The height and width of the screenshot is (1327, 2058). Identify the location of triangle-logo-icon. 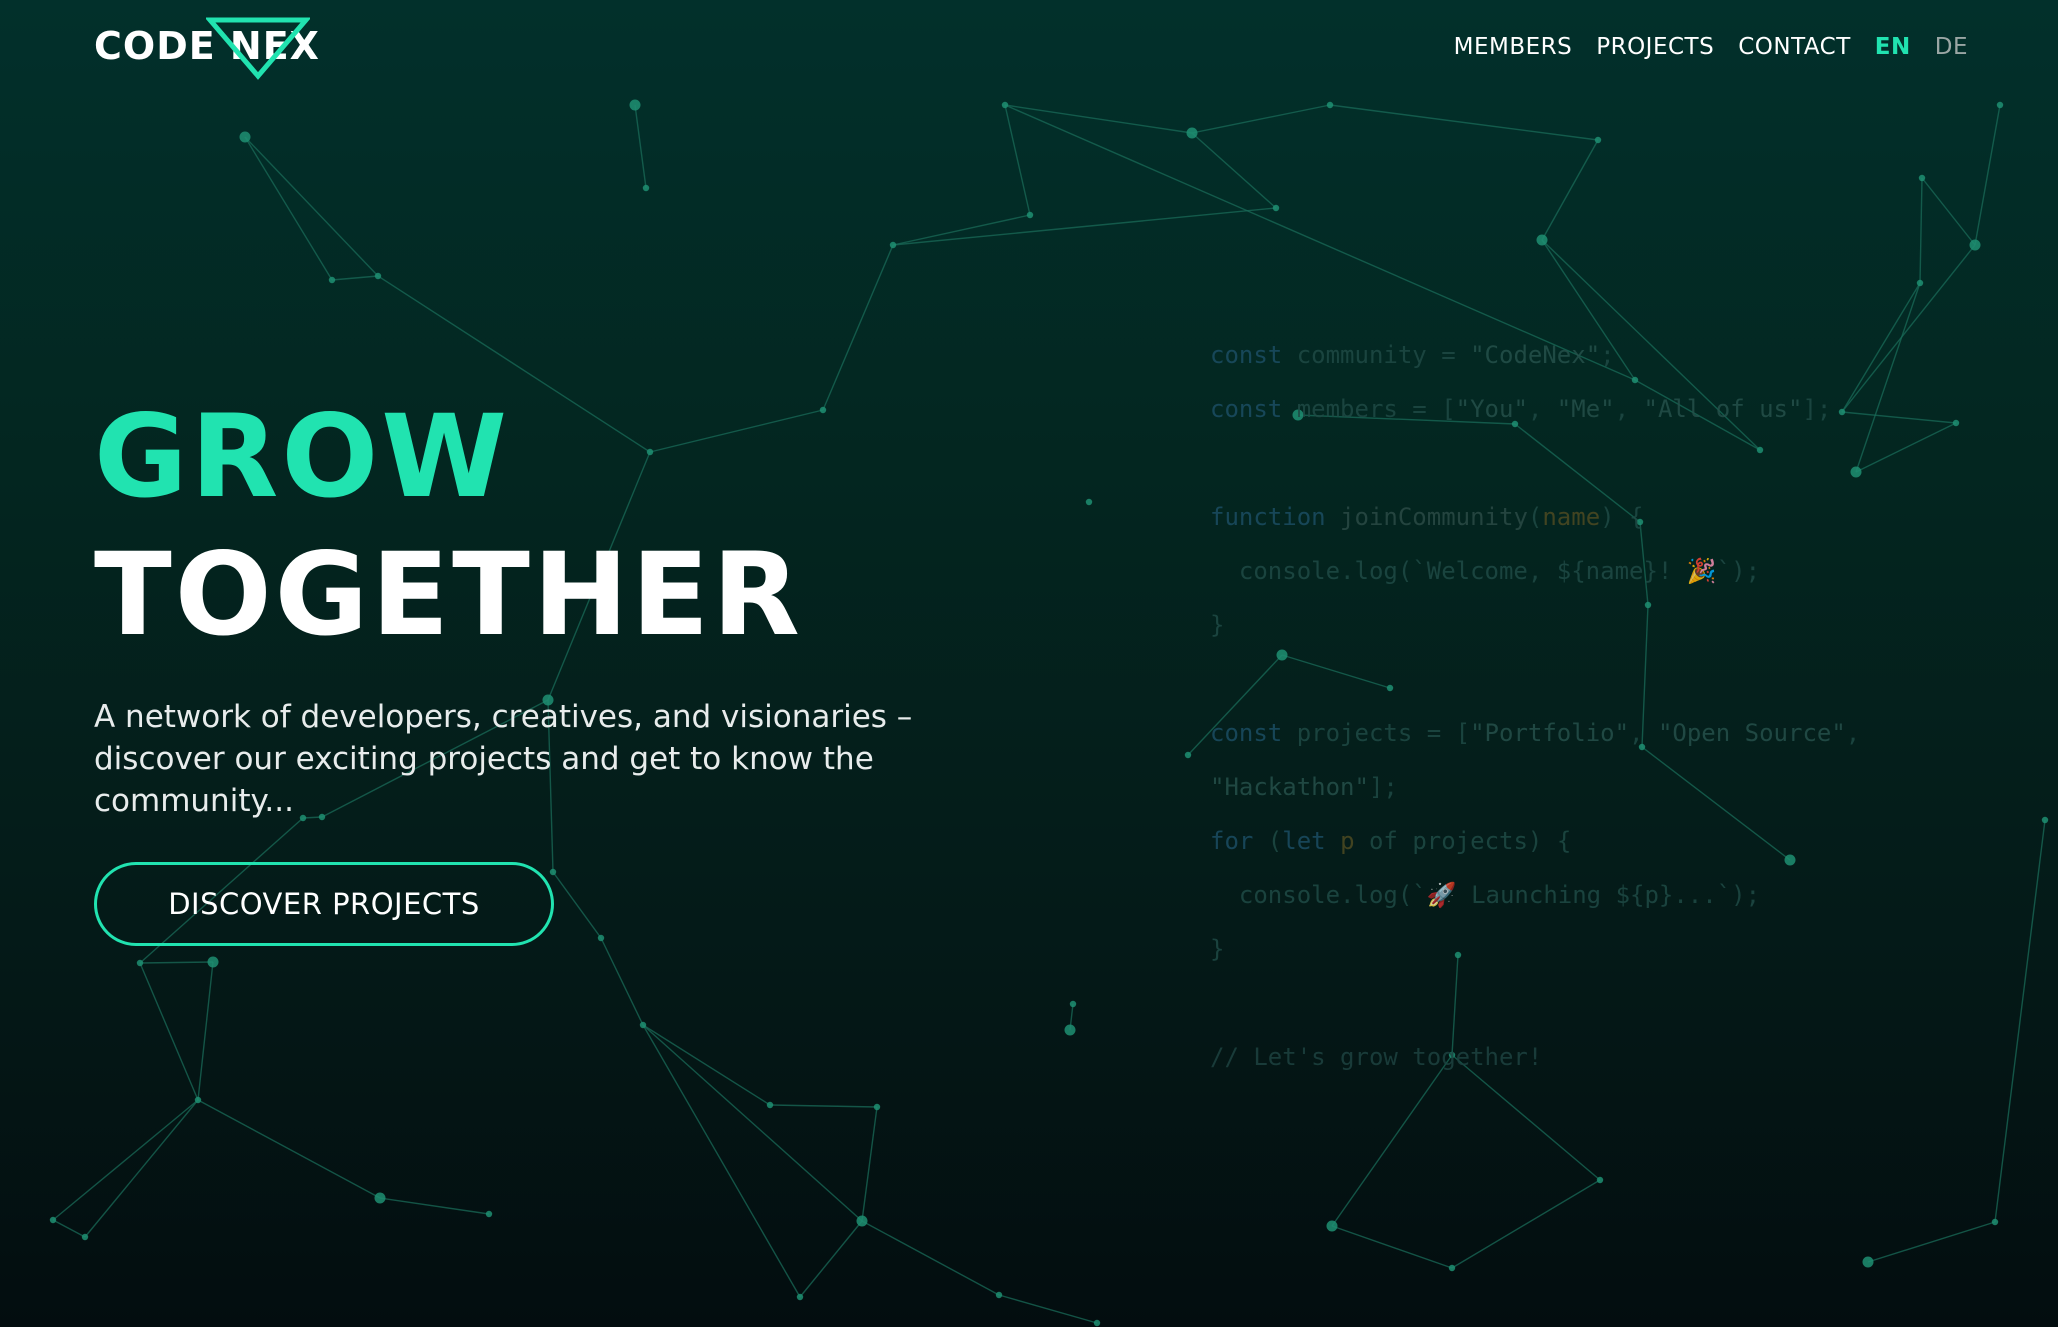
(258, 48).